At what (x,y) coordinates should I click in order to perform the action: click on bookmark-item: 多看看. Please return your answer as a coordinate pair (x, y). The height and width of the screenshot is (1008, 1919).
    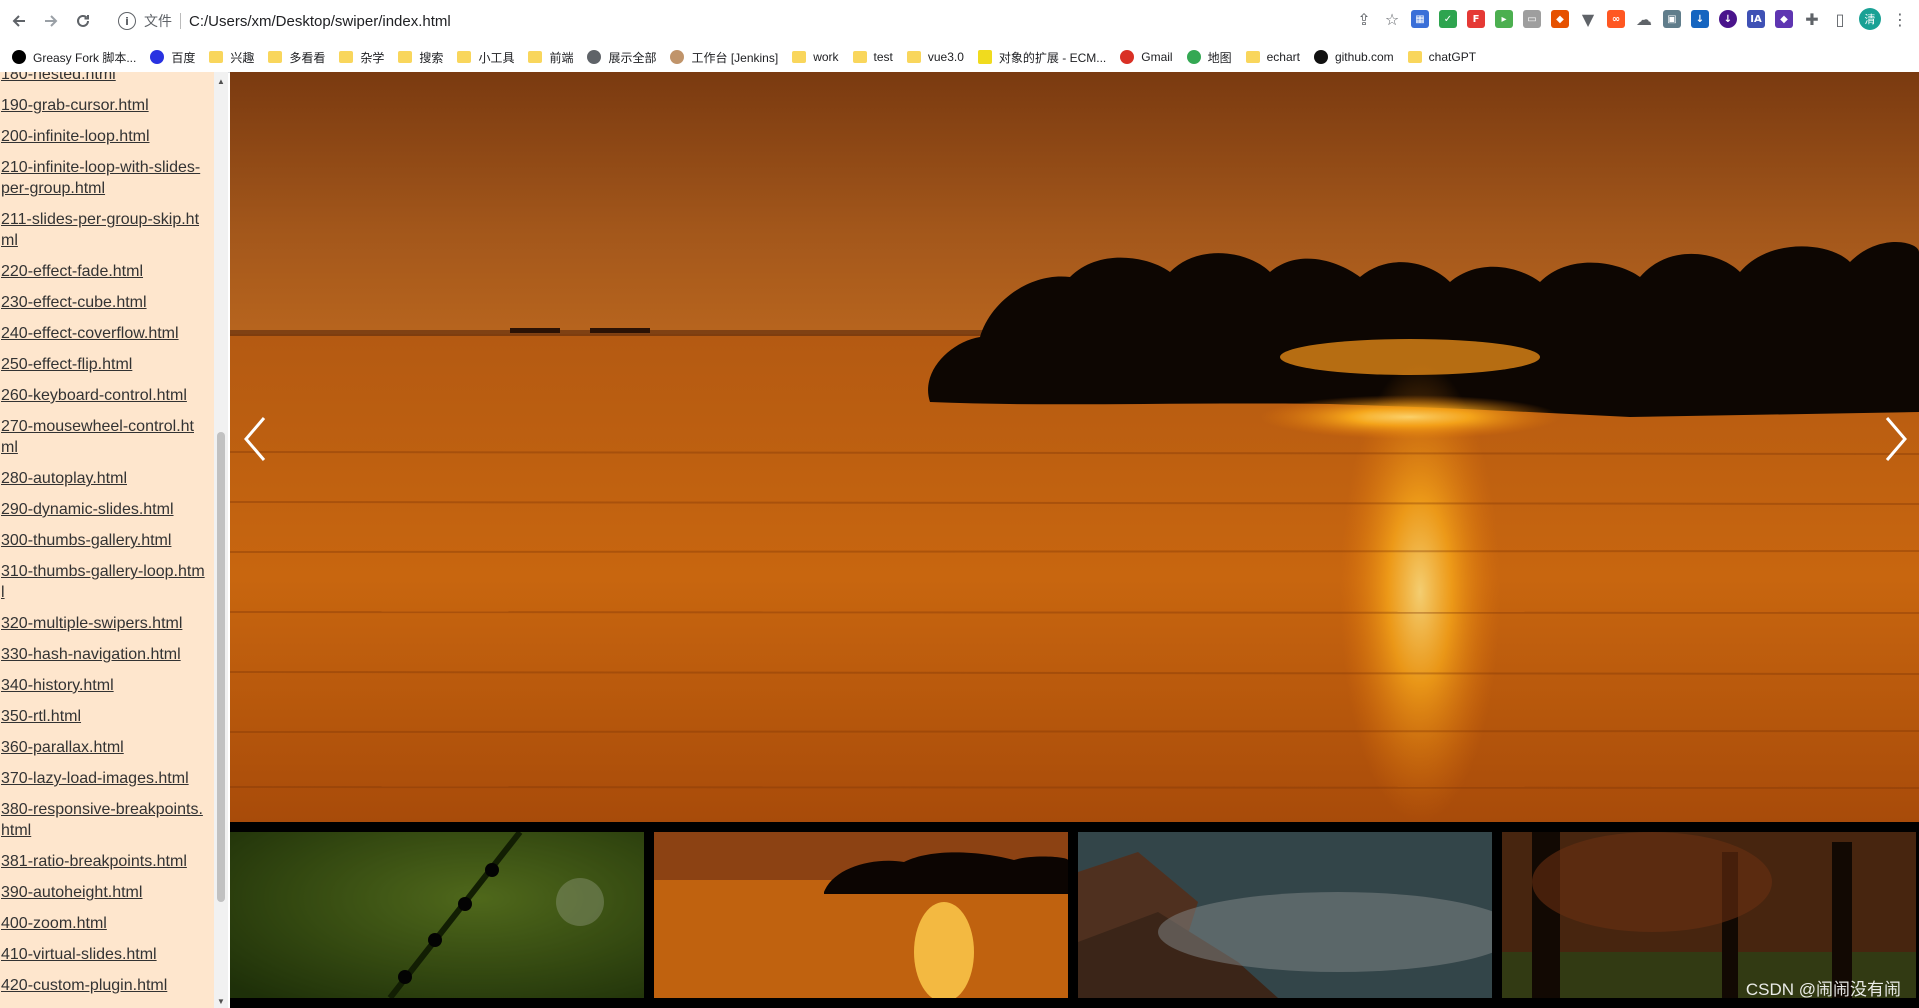
    Looking at the image, I should click on (296, 57).